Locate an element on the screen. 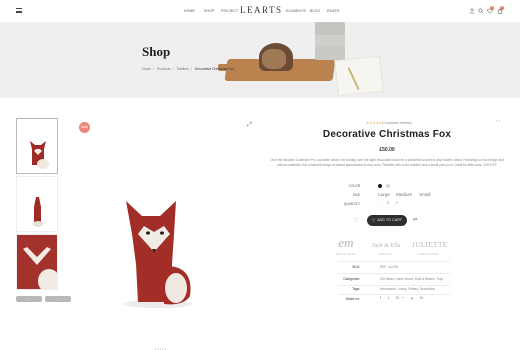 The height and width of the screenshot is (350, 520). add-to-cart-button: 🛒 ADD TO CART is located at coordinates (387, 220).